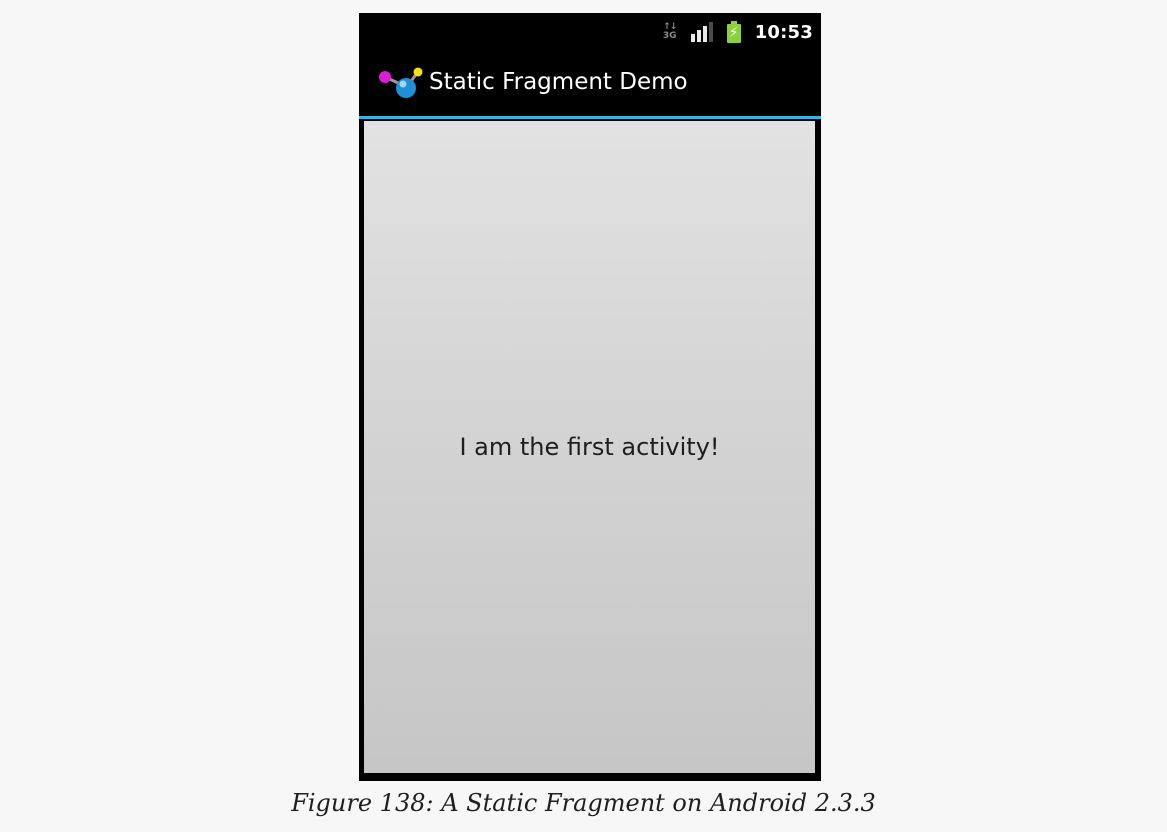 This screenshot has width=1167, height=832. I want to click on status-icons: ↑↓ 3G ⚡ 10:53, so click(738, 32).